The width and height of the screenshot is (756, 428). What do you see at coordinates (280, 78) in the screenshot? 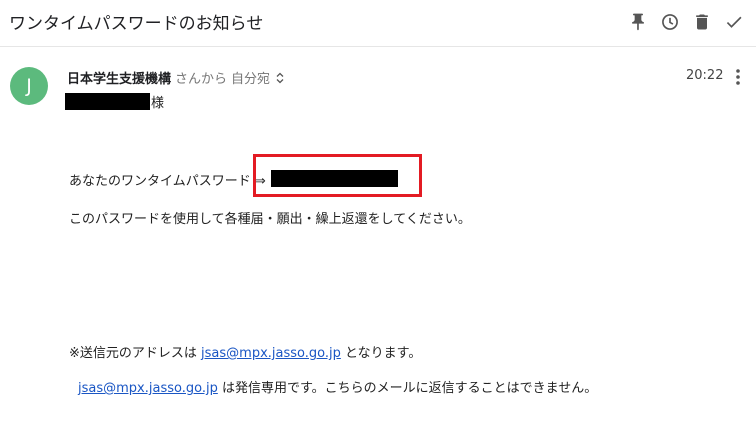
I see `expand-details-icon` at bounding box center [280, 78].